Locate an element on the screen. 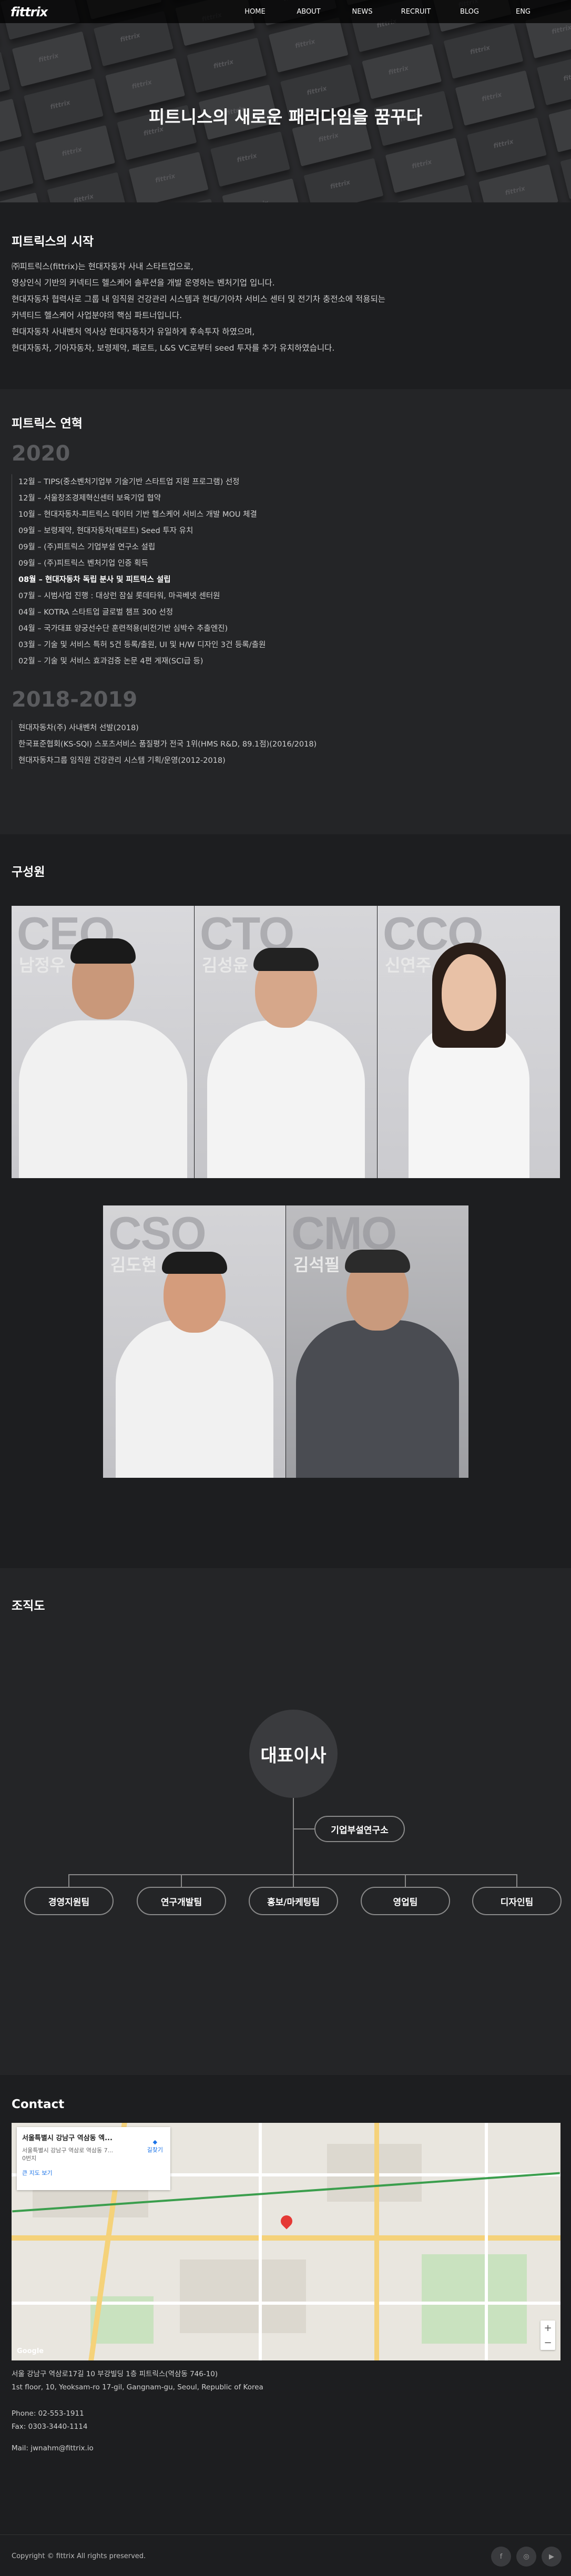 The height and width of the screenshot is (2576, 571). facebook-icon: f is located at coordinates (501, 2557).